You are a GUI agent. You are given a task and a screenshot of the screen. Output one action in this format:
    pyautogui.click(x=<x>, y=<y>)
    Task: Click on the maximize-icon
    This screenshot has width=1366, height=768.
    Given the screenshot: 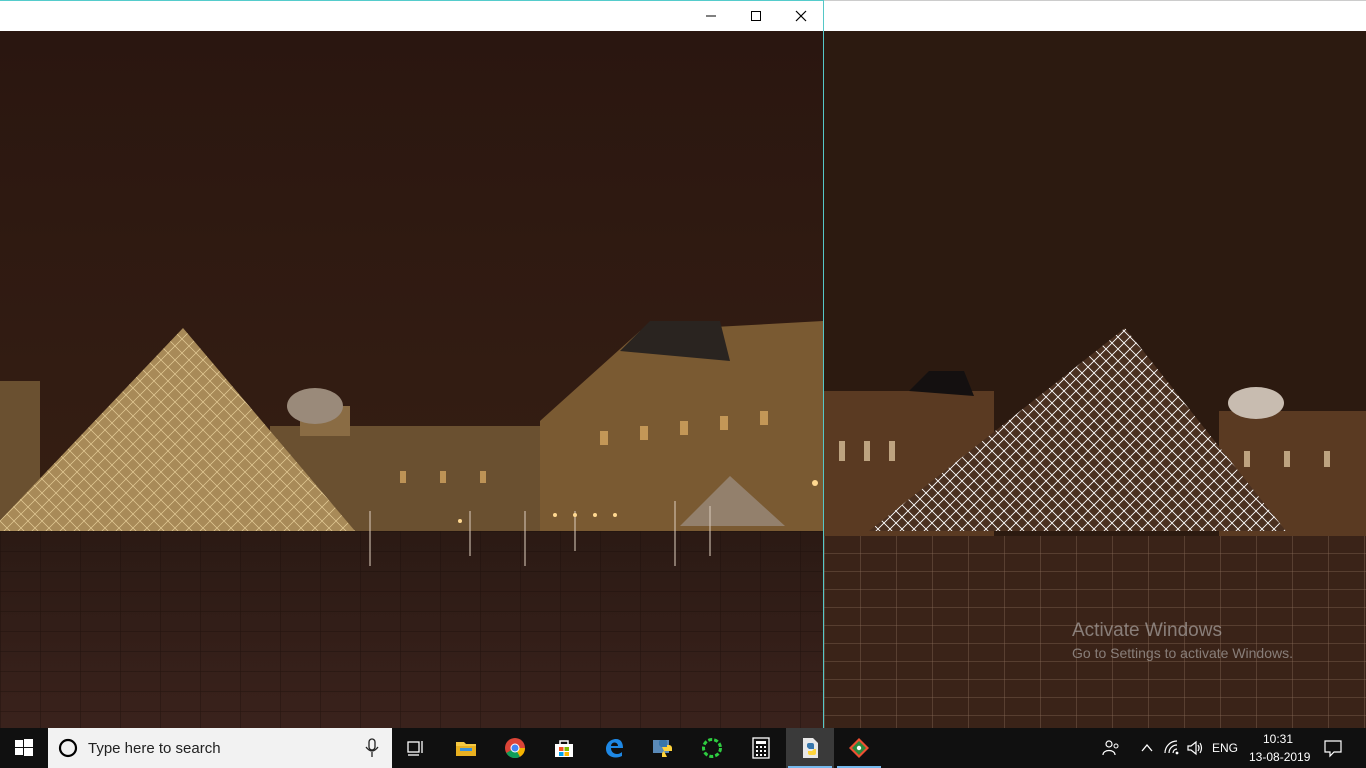 What is the action you would take?
    pyautogui.click(x=756, y=16)
    